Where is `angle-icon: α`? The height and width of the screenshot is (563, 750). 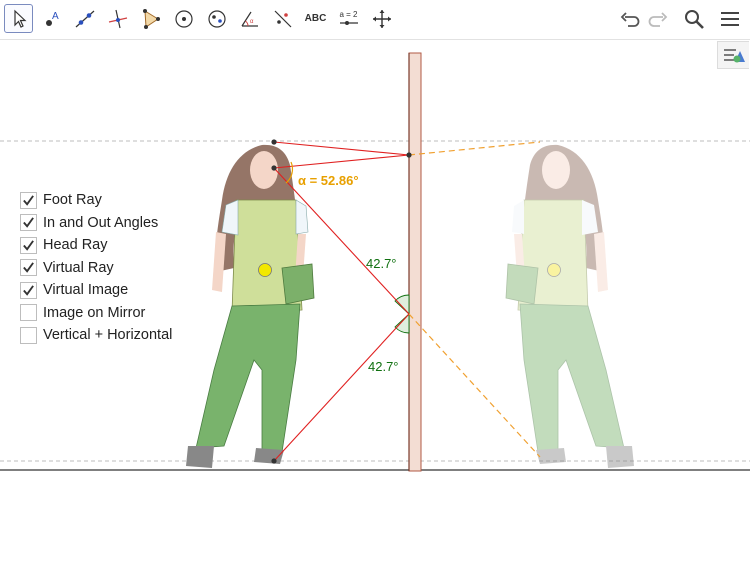 angle-icon: α is located at coordinates (249, 19).